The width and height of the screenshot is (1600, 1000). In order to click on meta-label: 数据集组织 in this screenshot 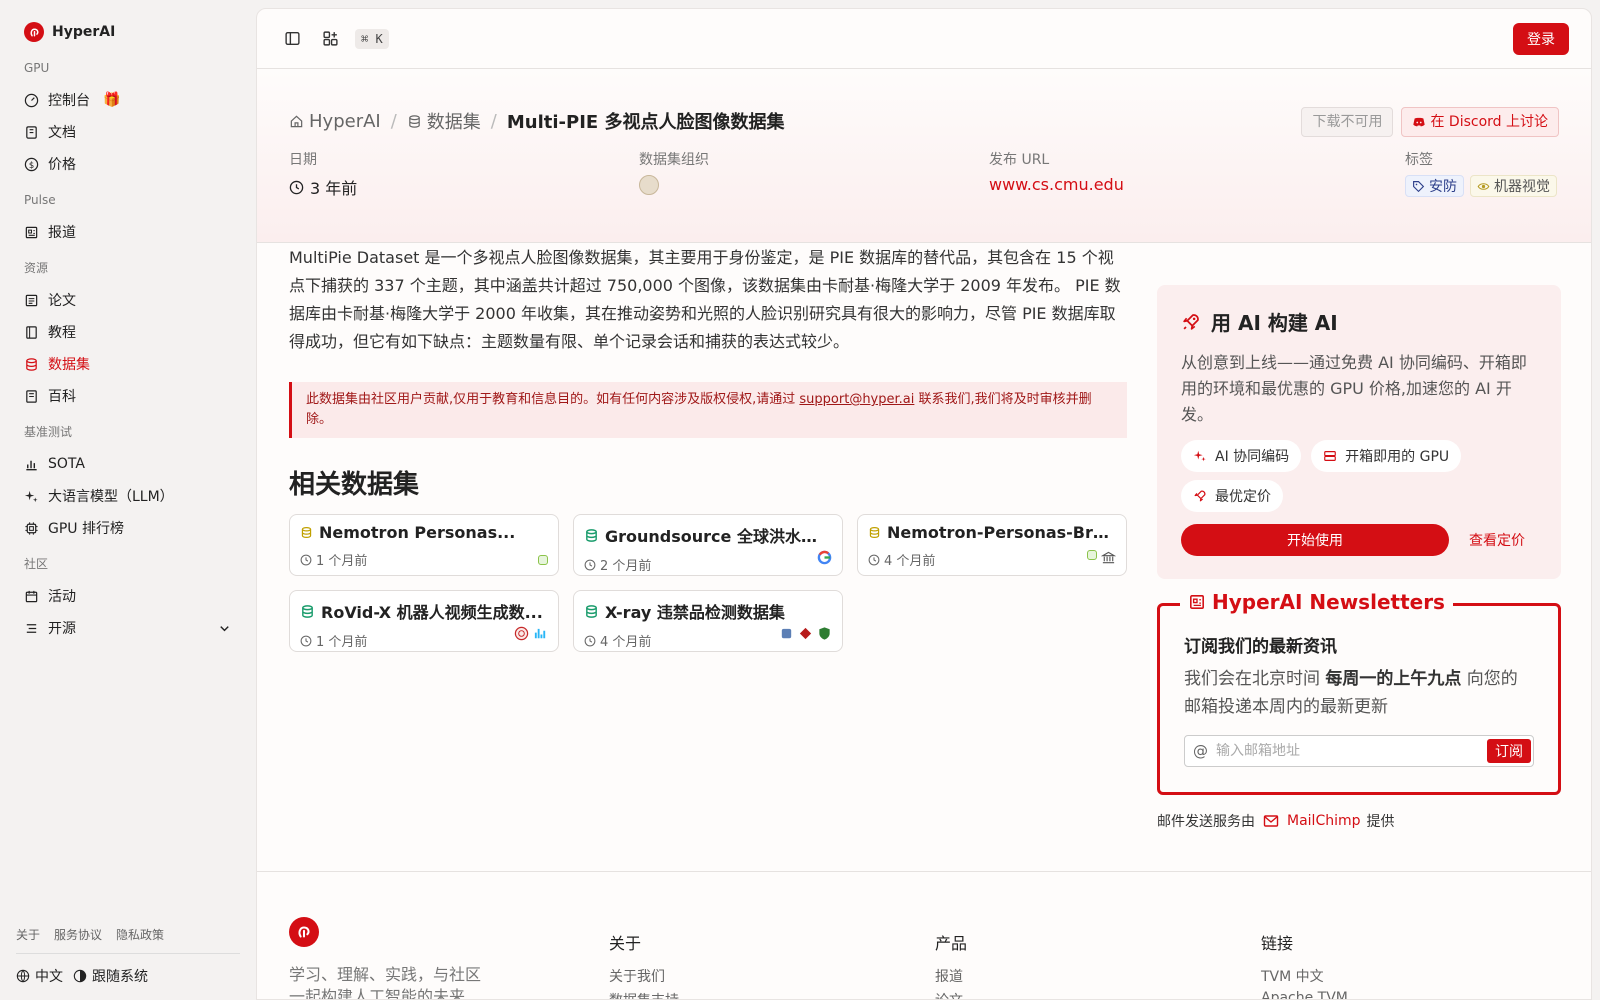, I will do `click(674, 160)`.